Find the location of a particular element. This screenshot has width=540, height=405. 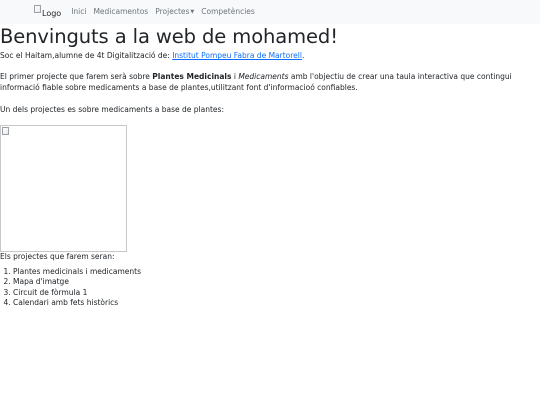

nav-dropdown-projectes: Projectes▼ is located at coordinates (174, 12).